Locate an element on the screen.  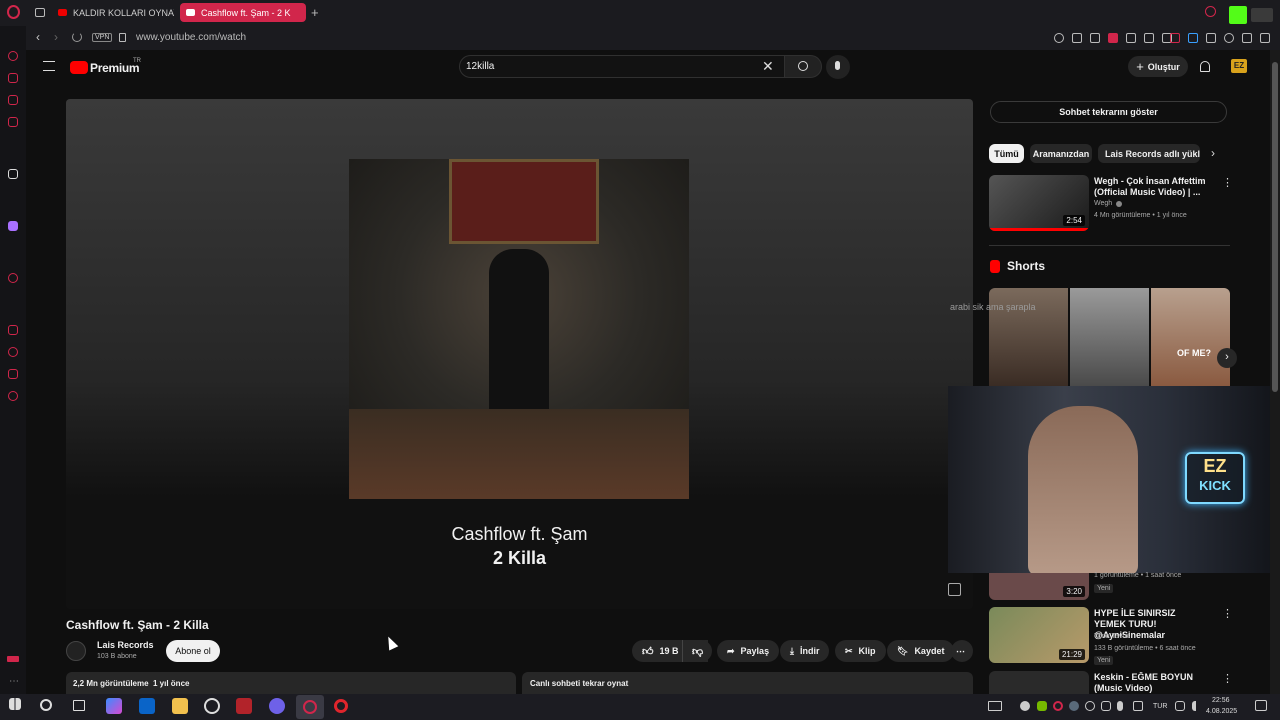
avatar: EZ is located at coordinates (1239, 66).